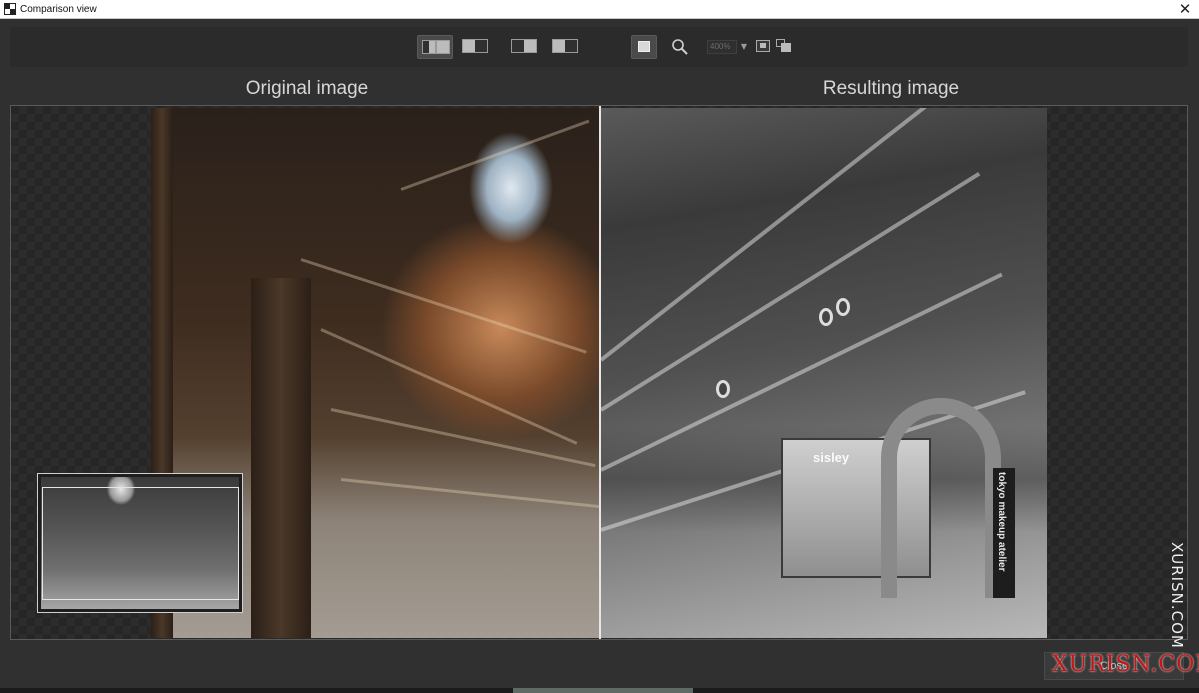 This screenshot has width=1199, height=693. I want to click on zoom-button, so click(680, 47).